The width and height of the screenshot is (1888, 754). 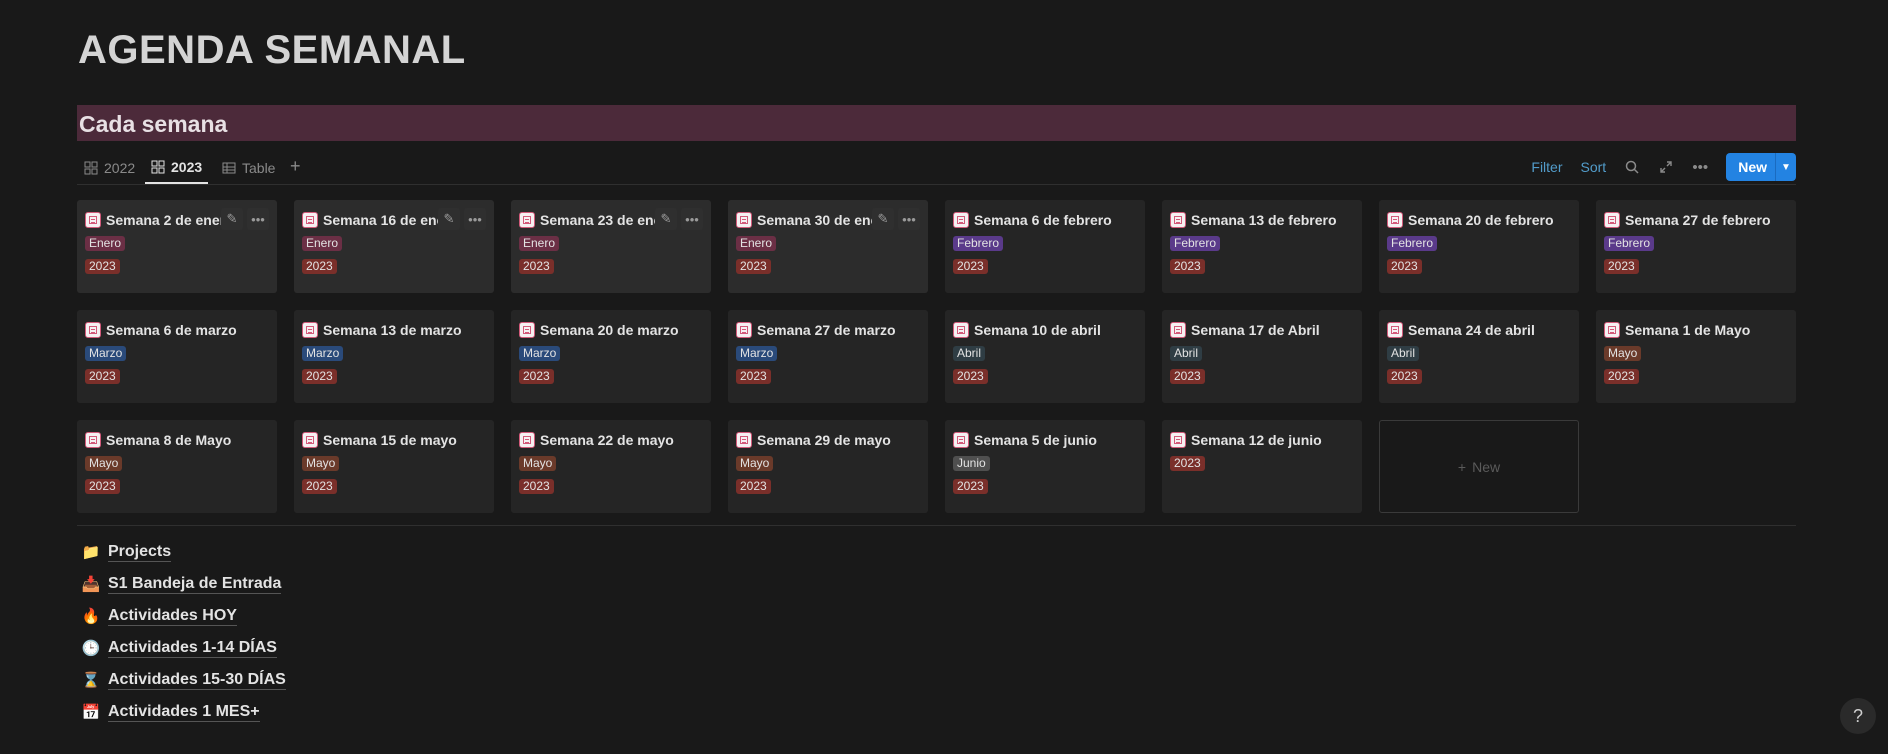 I want to click on page-link: 📁 Projects, so click(x=183, y=552).